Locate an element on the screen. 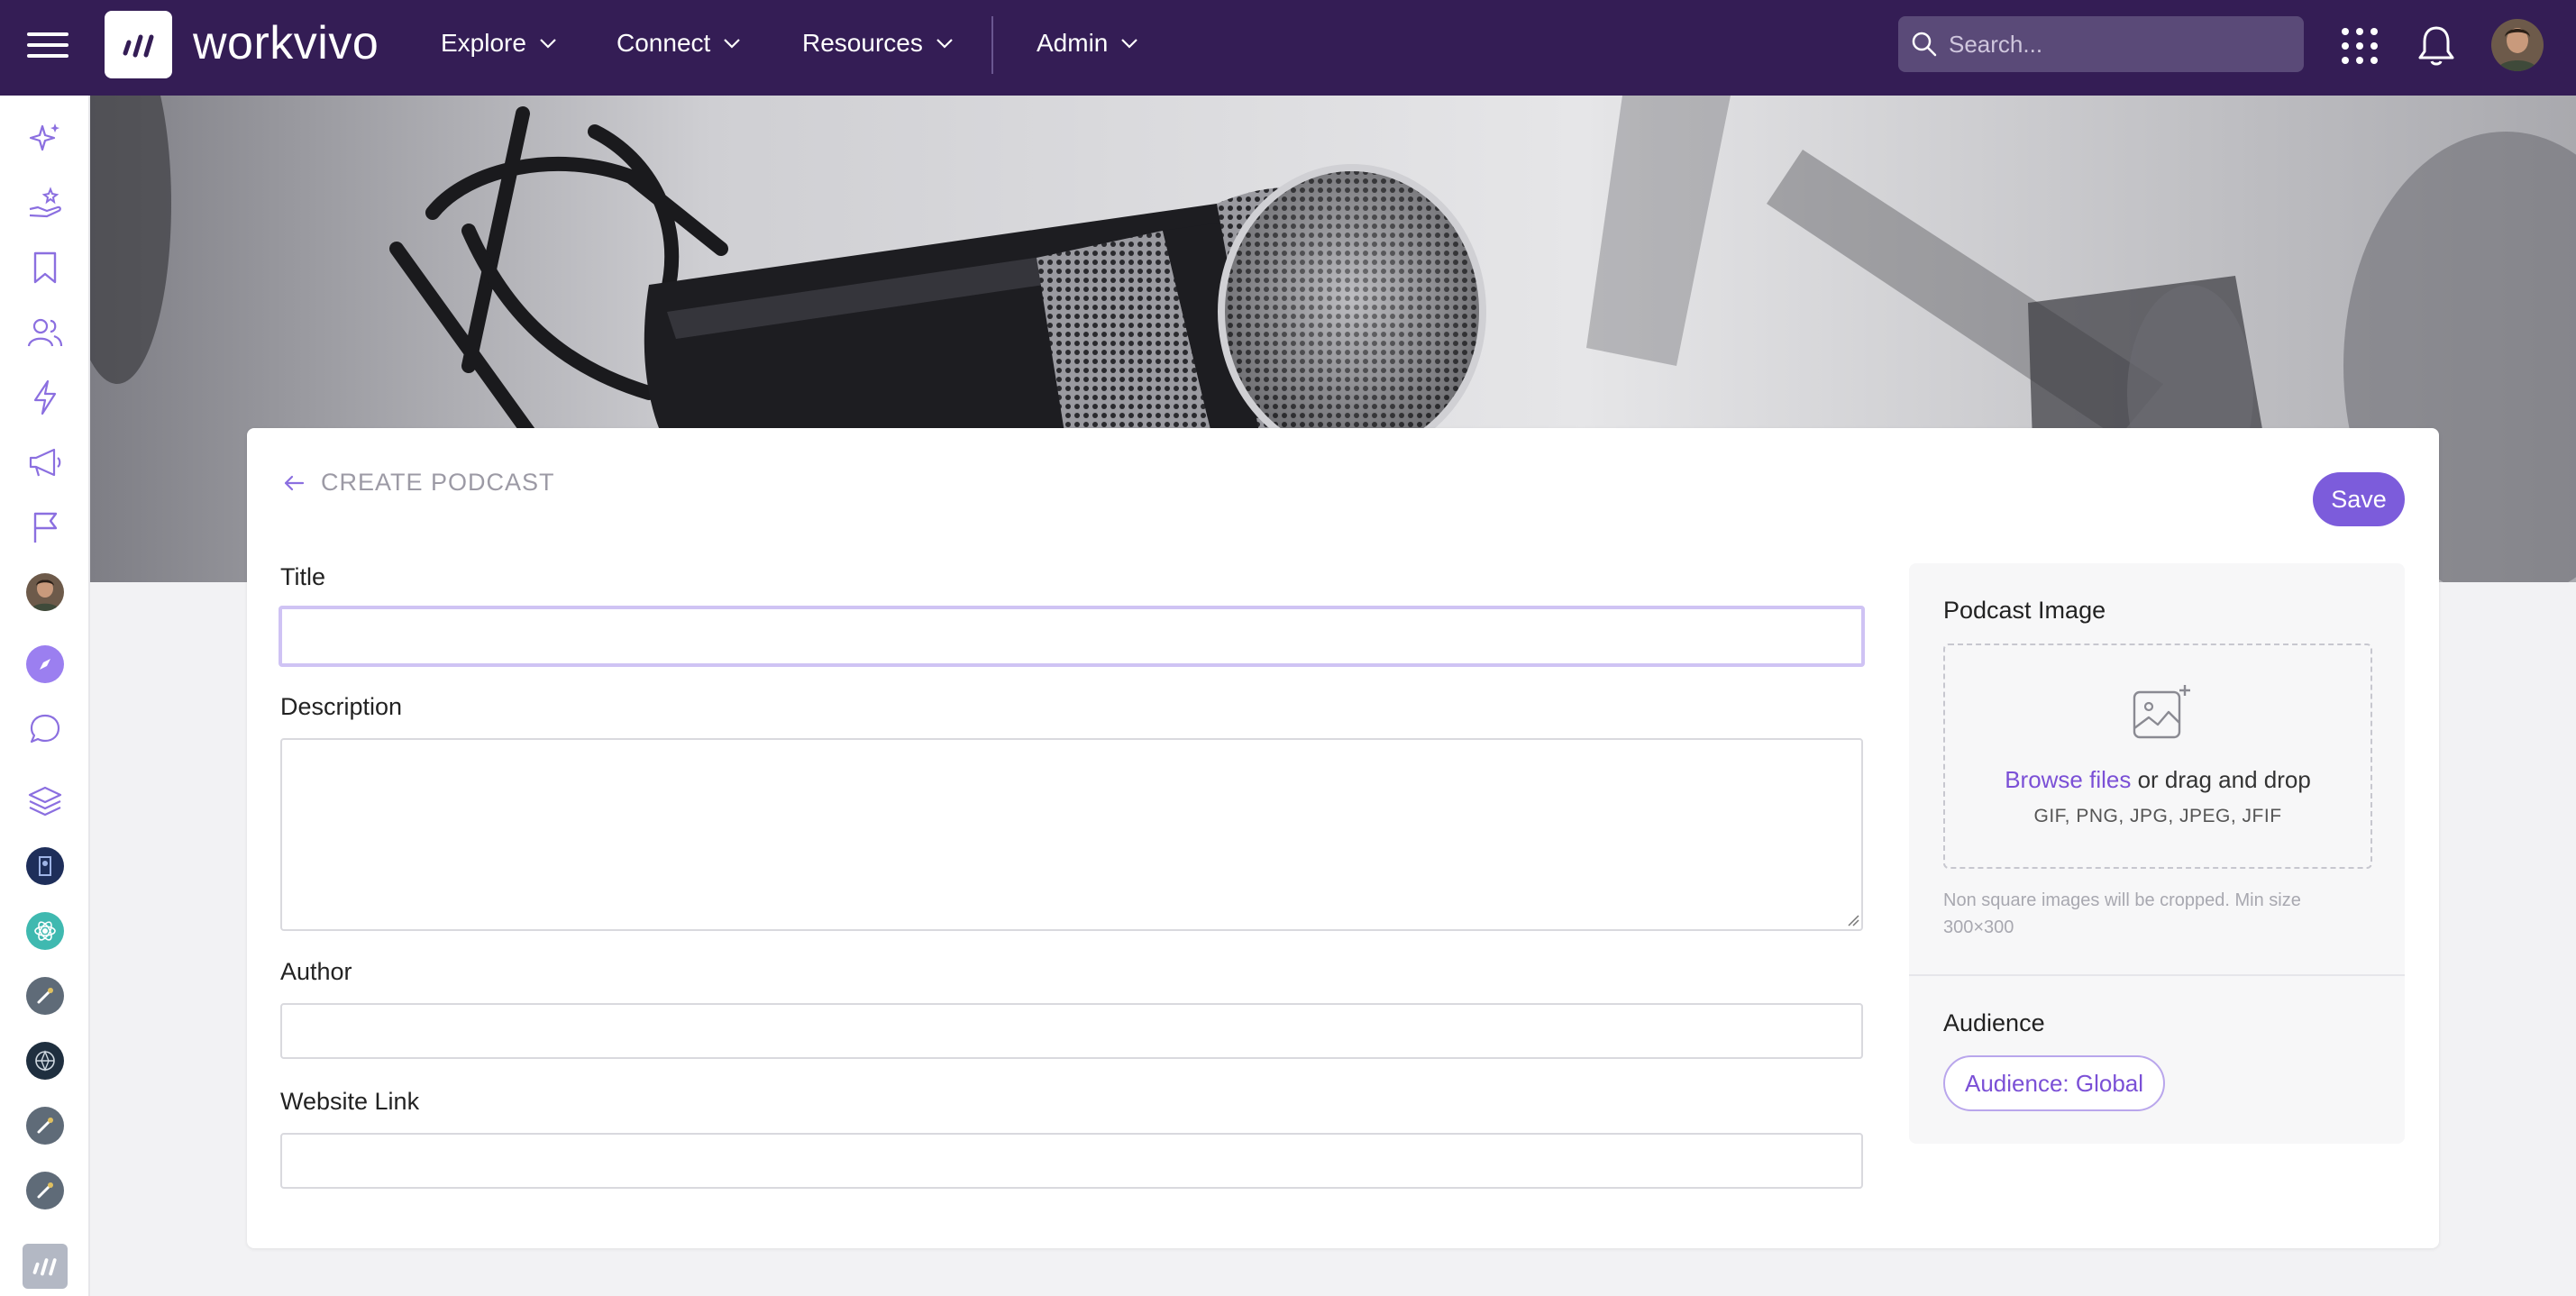 The image size is (2576, 1296). title-input is located at coordinates (1072, 636).